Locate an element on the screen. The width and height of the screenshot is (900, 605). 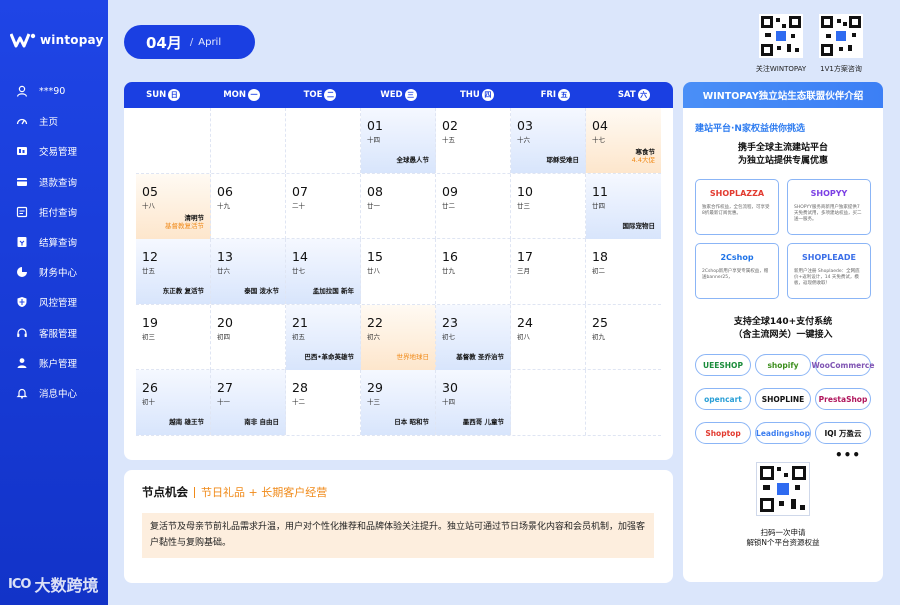
sidebar-item-shield: 风控管理 is located at coordinates (54, 302).